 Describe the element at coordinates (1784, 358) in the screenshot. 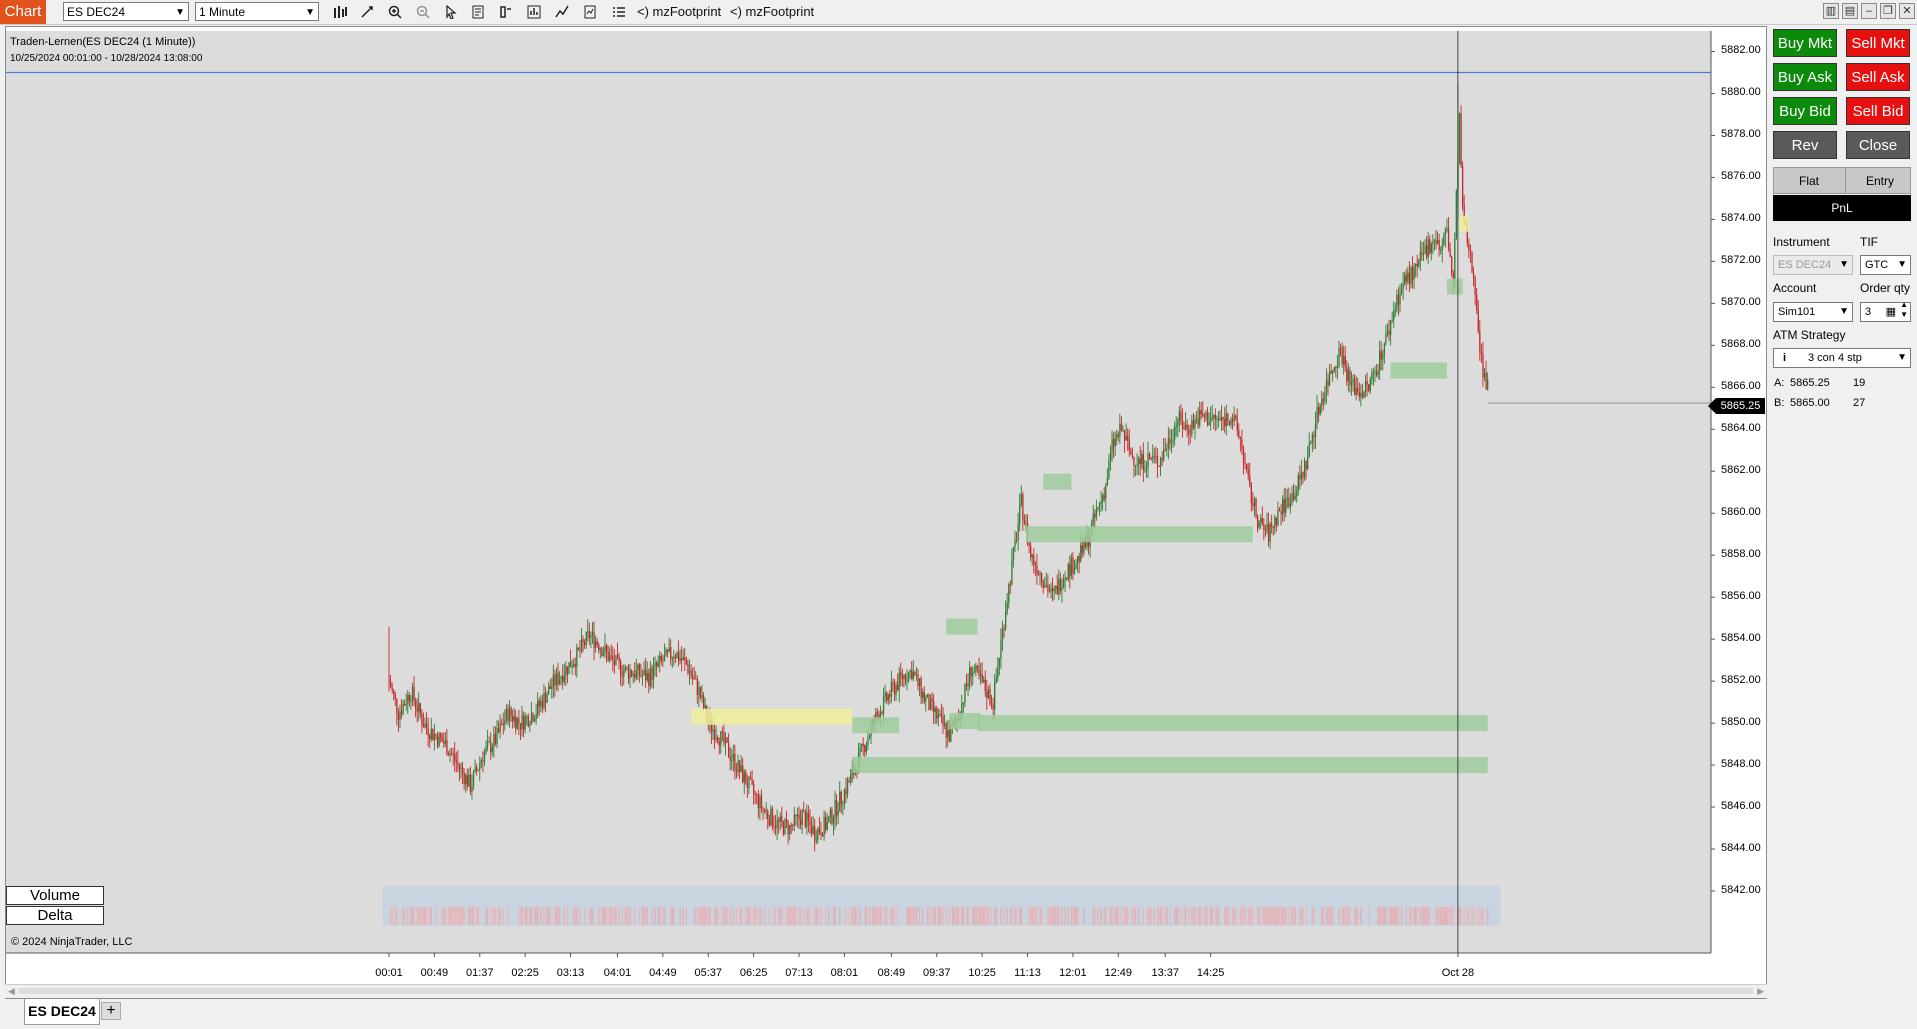

I see `info-icon: i` at that location.